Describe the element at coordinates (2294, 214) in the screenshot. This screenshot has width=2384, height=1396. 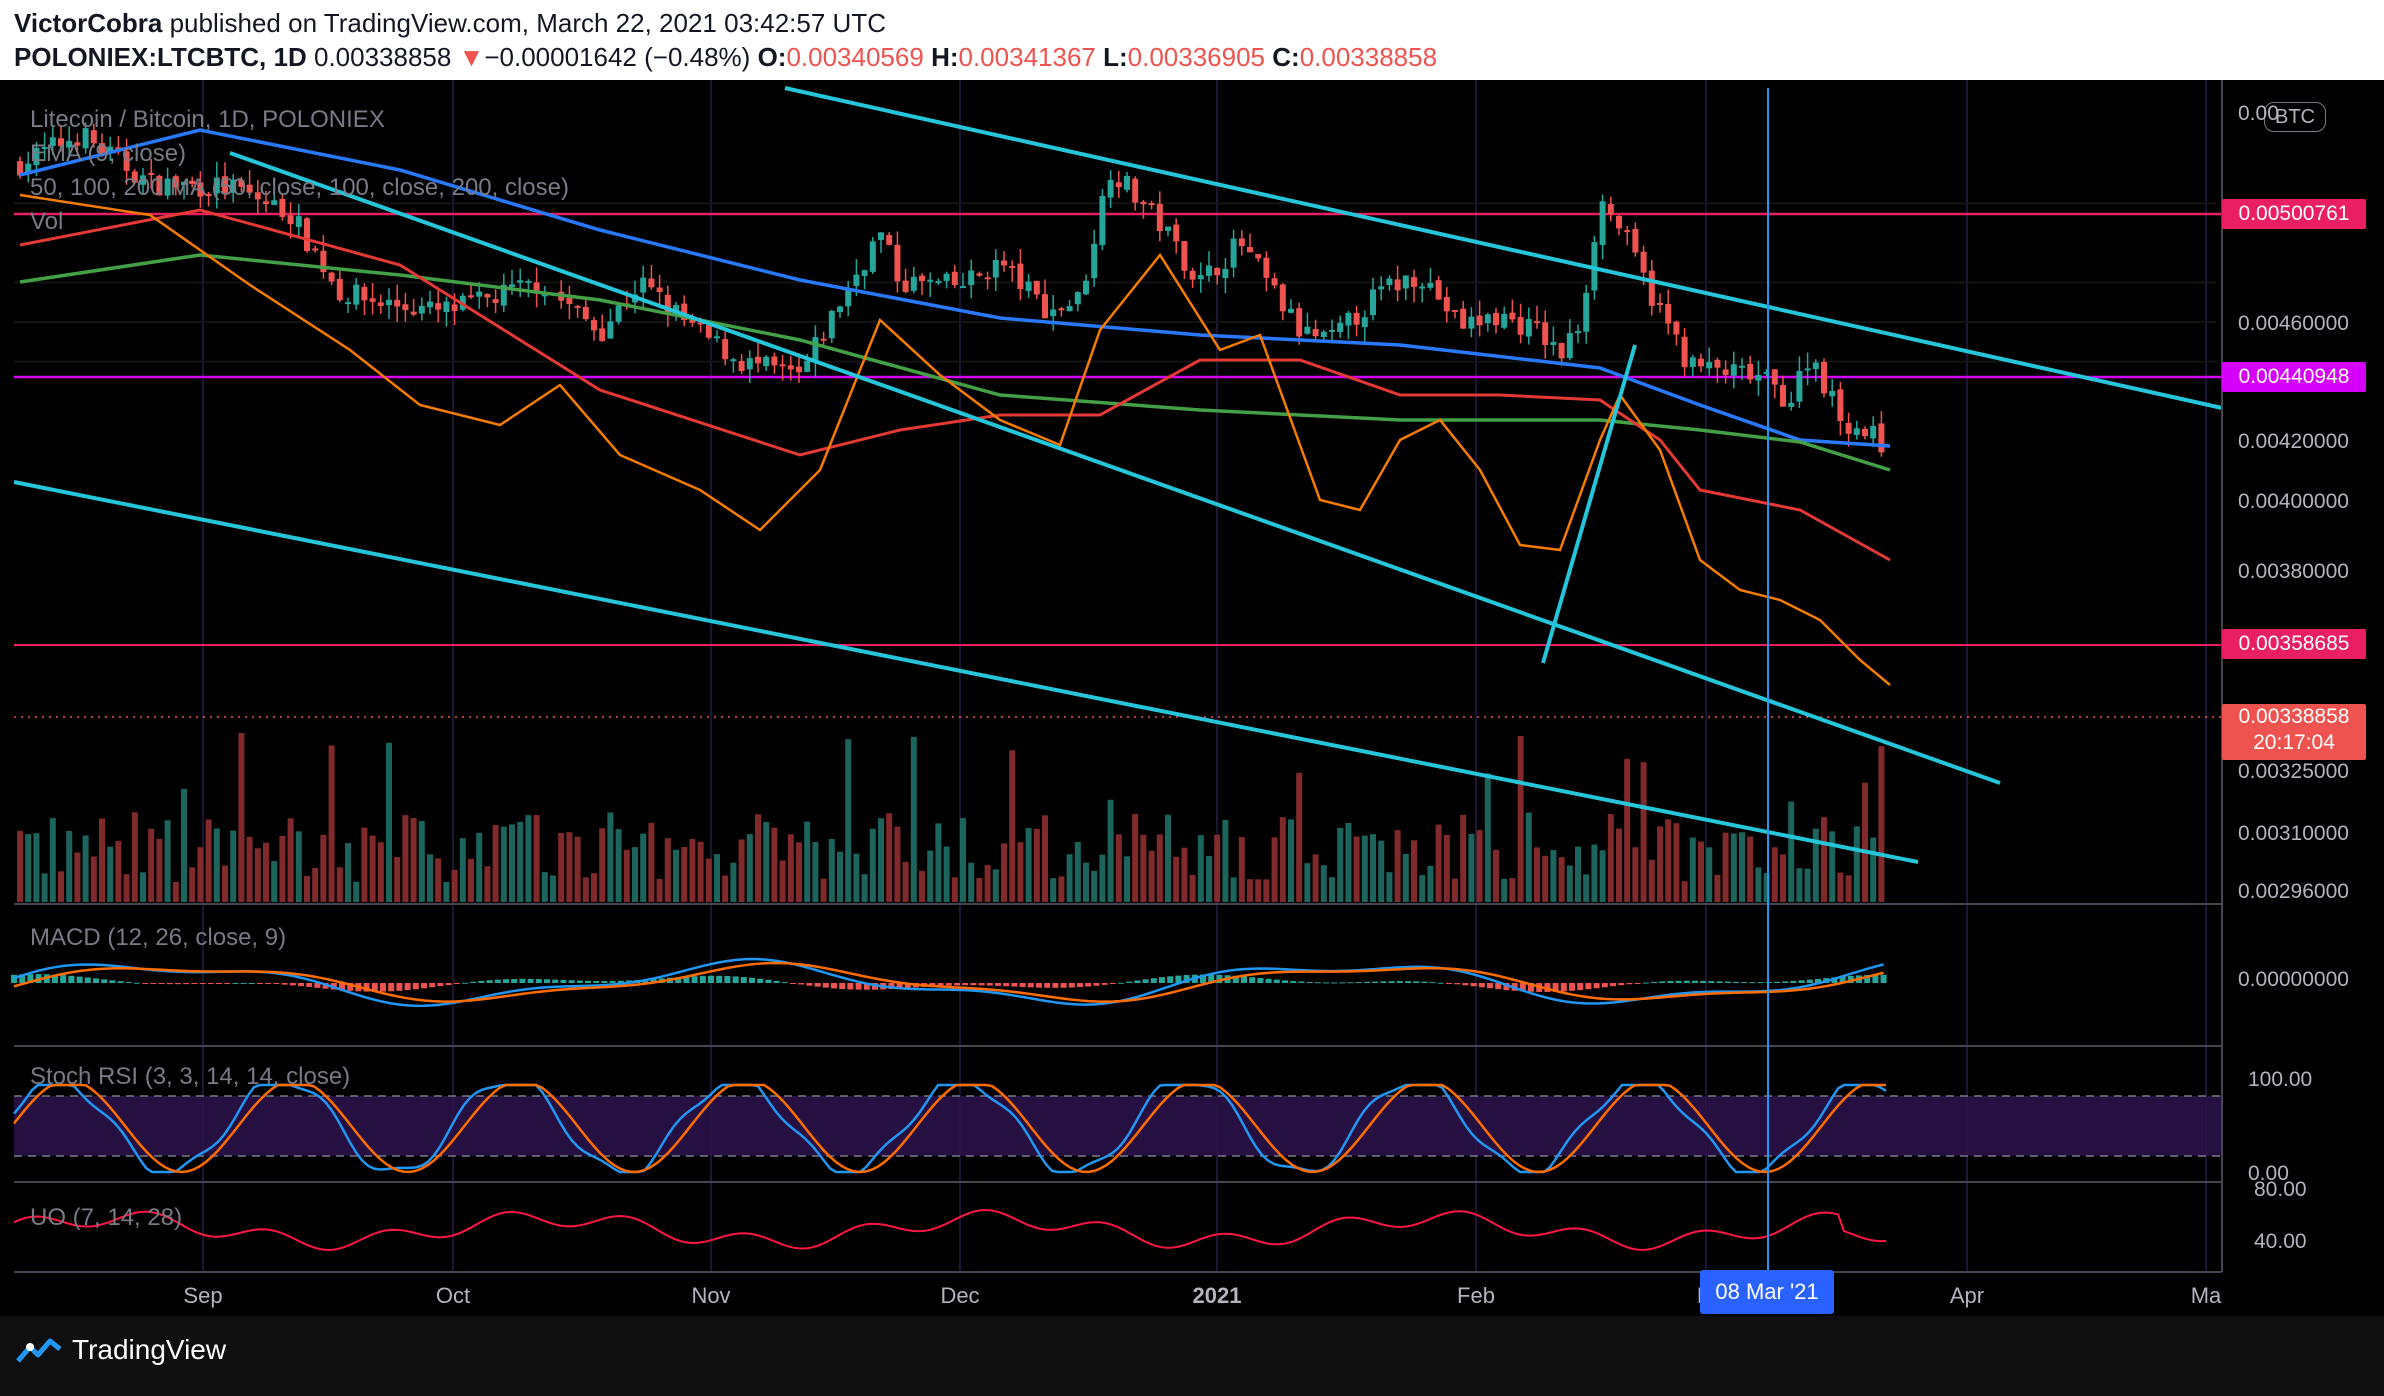
I see `level-label-resistance-1: 0.00500761` at that location.